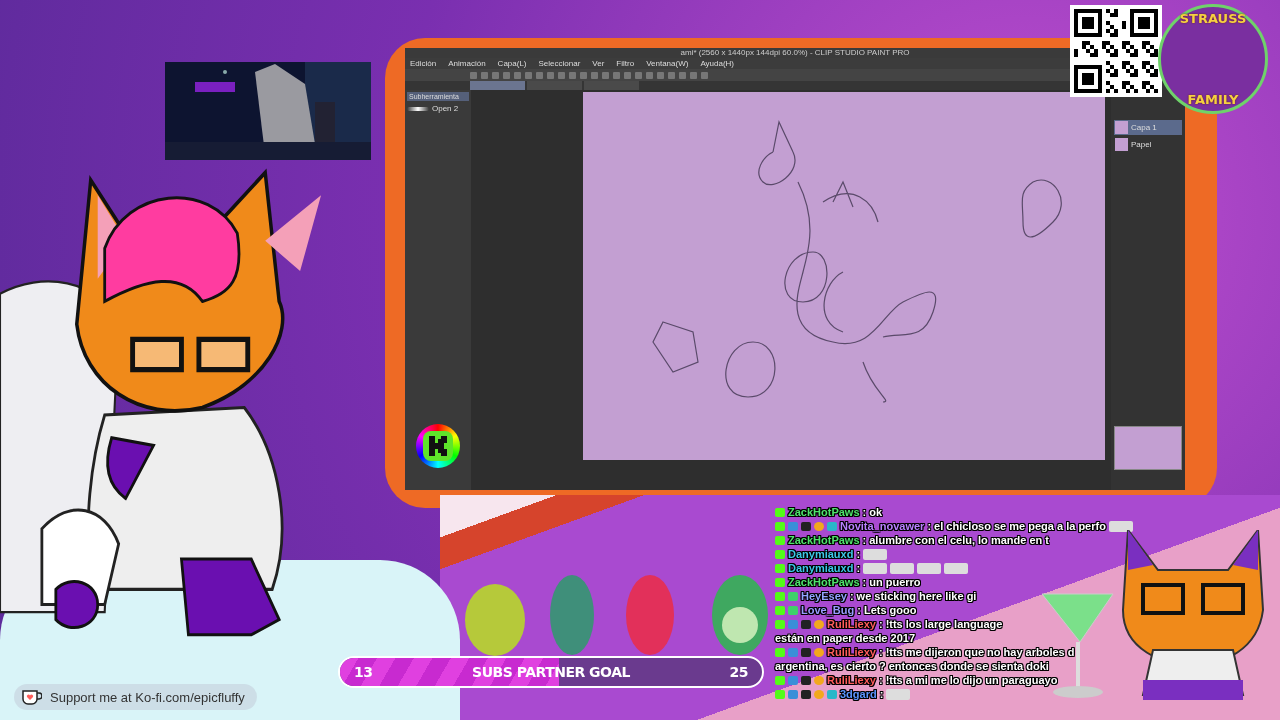  What do you see at coordinates (955, 540) in the screenshot?
I see `chat-message: : alumbre con el celu, lo mande en t` at bounding box center [955, 540].